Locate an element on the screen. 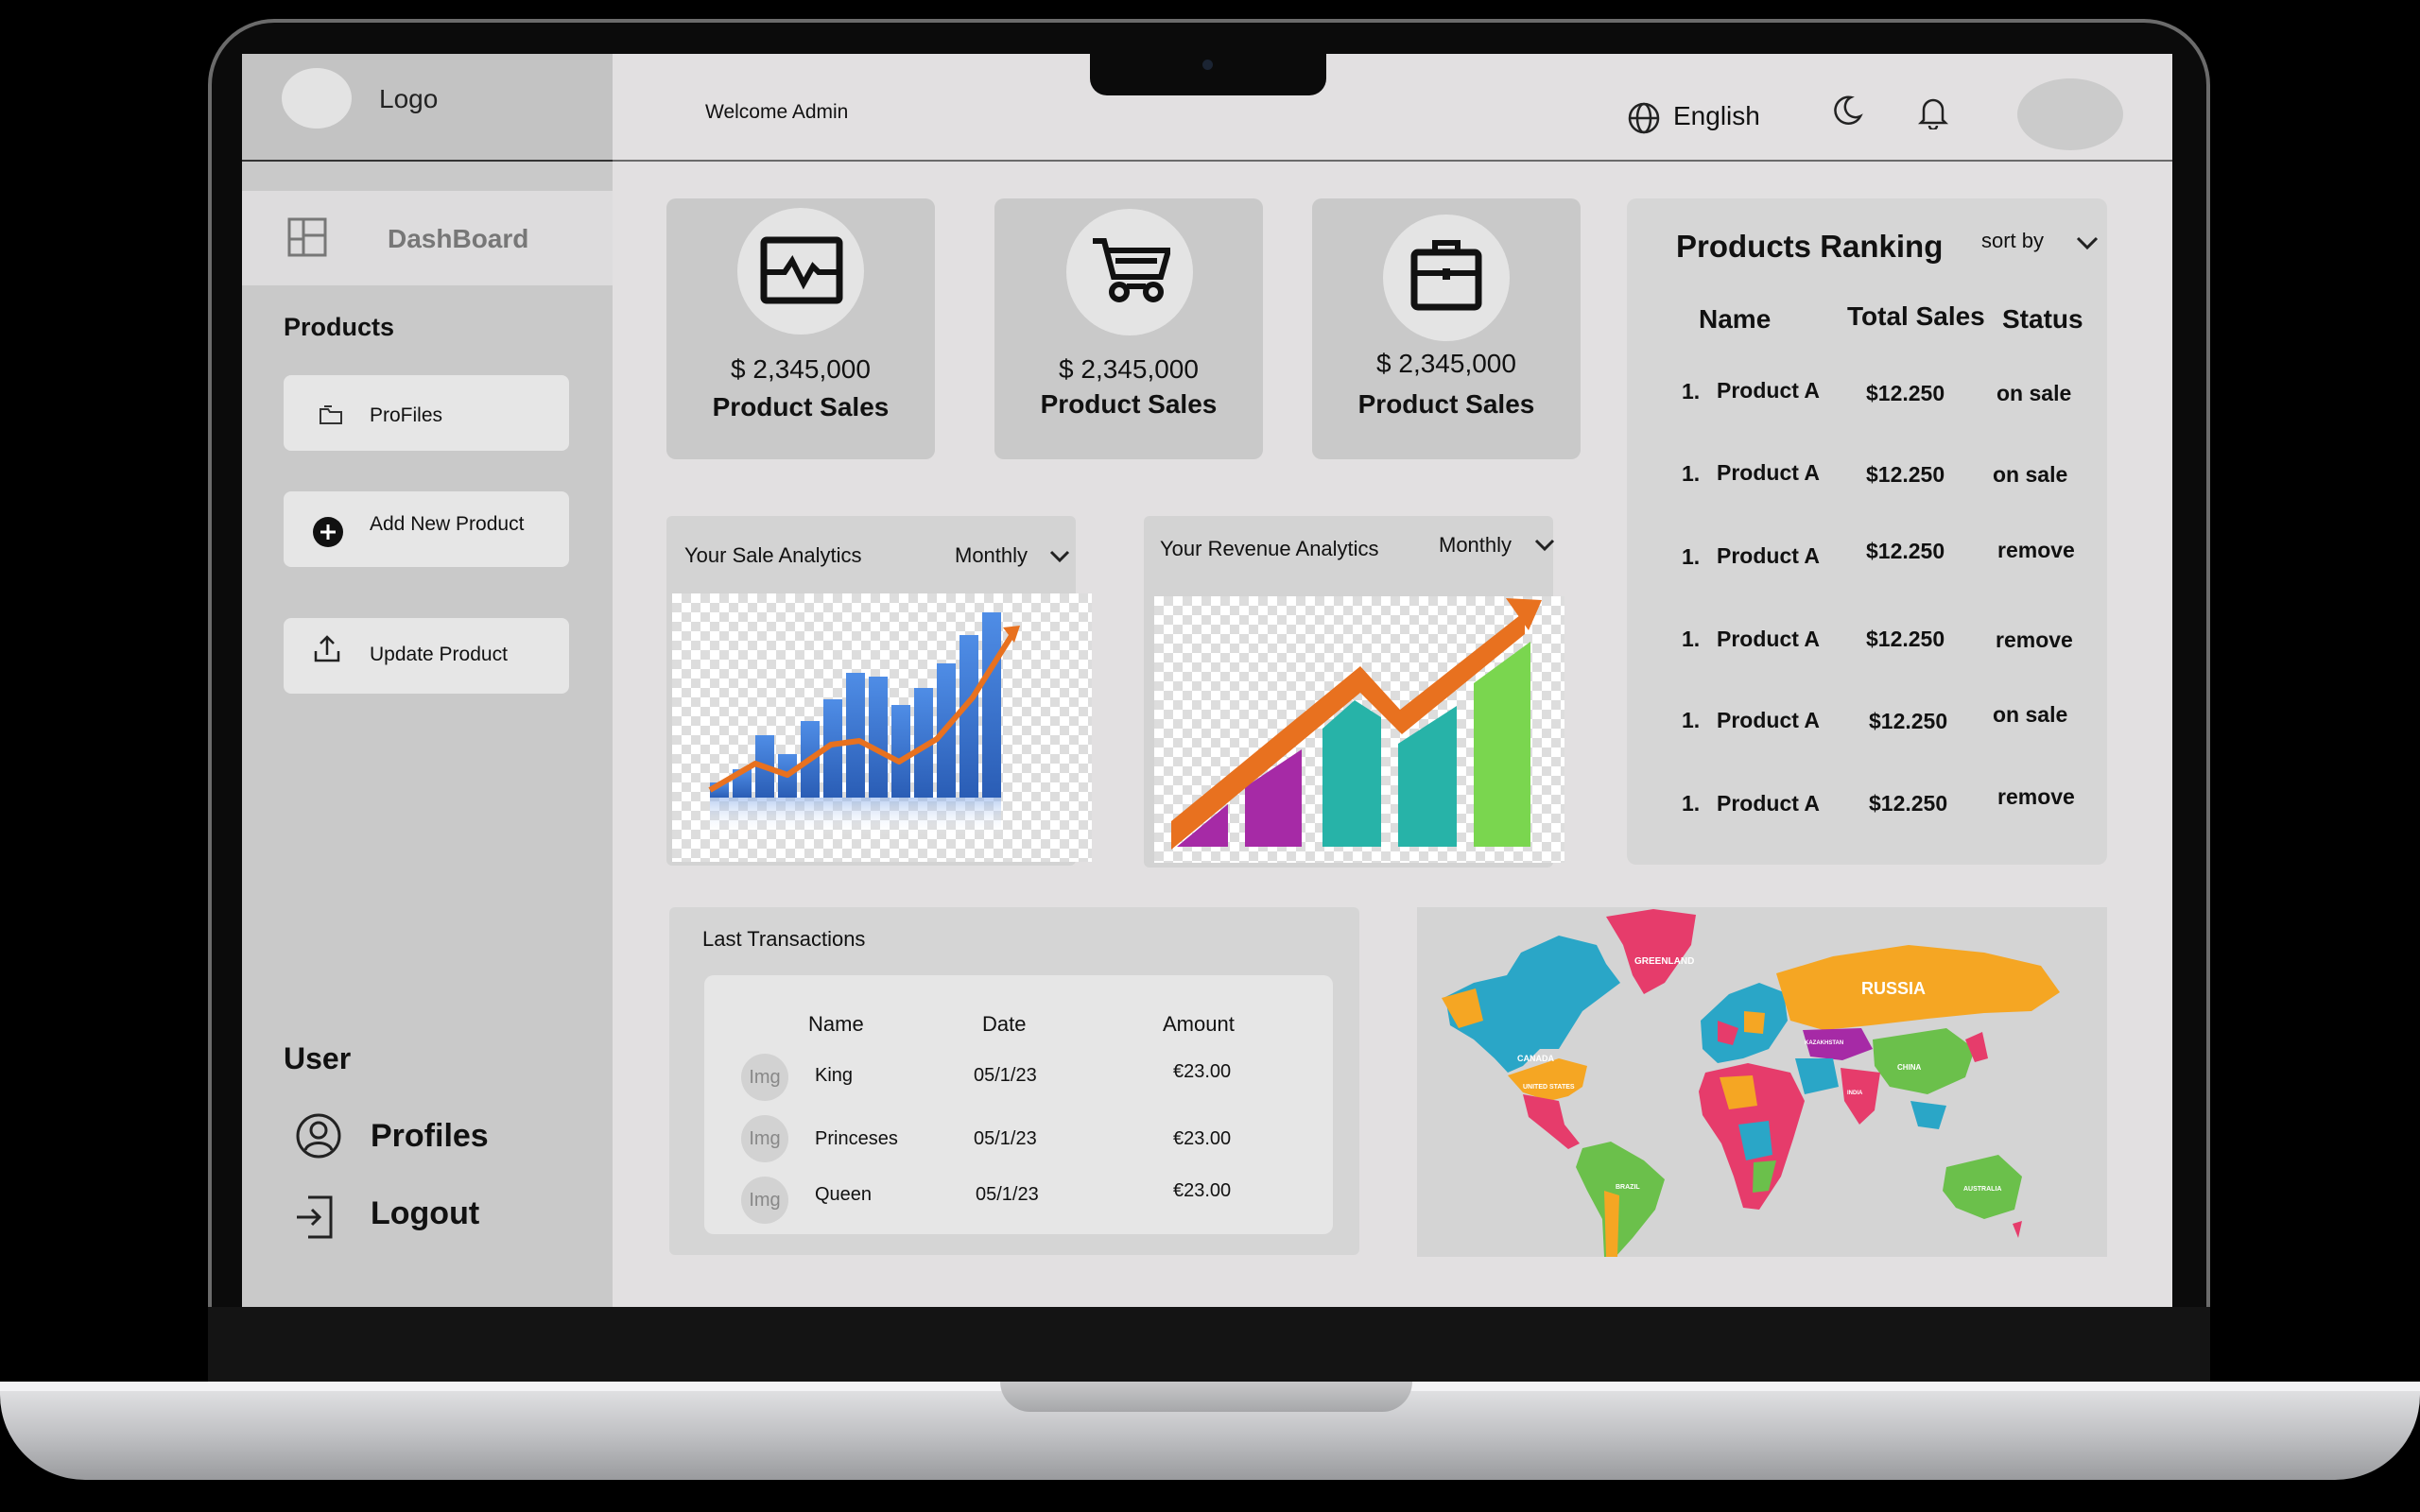 The height and width of the screenshot is (1512, 2420). bell-icon is located at coordinates (1933, 111).